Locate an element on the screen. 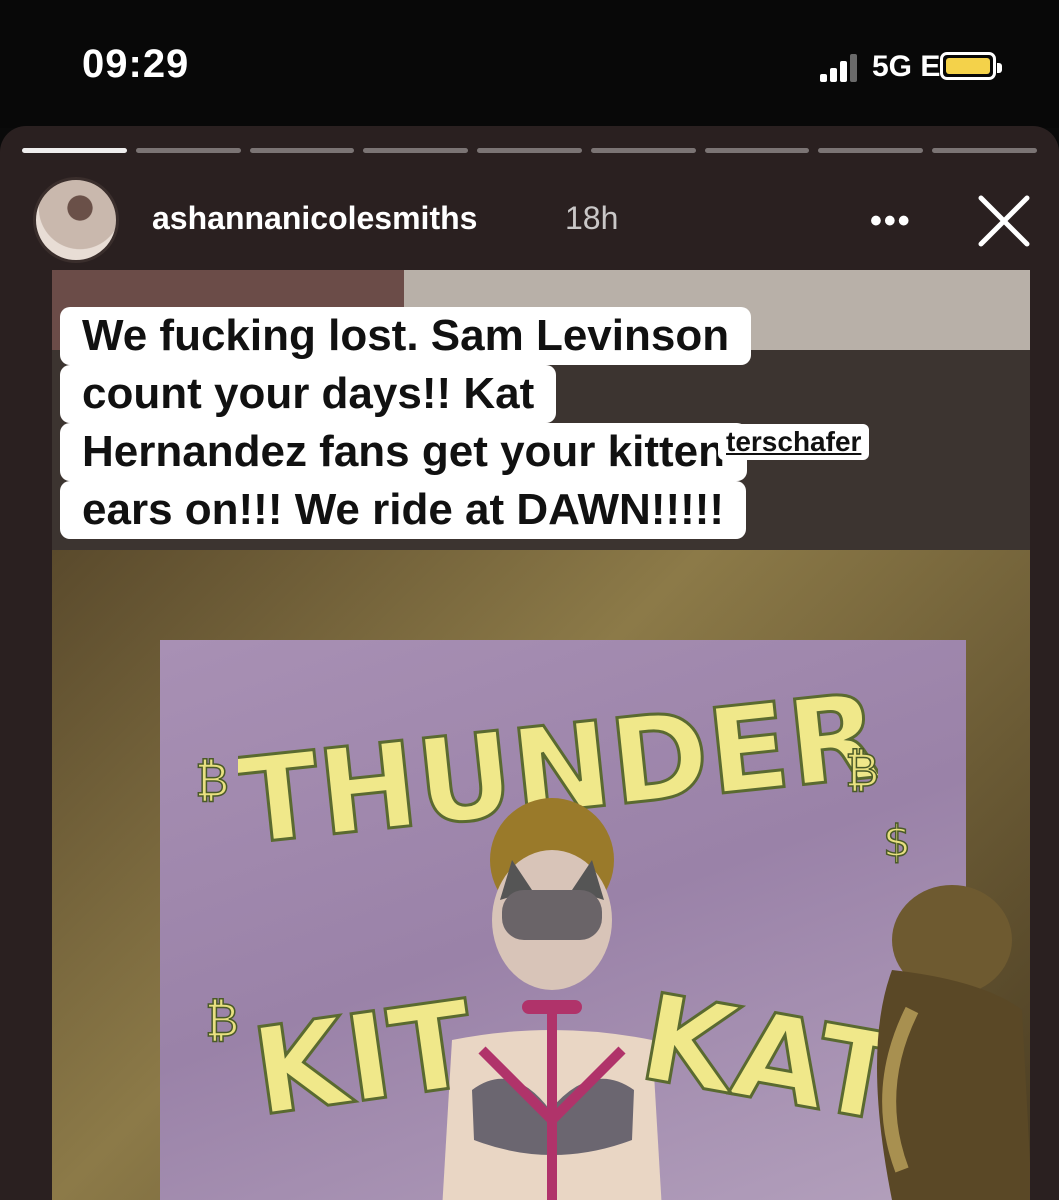  caption-line: Hernandez fans get your kitten is located at coordinates (404, 452).